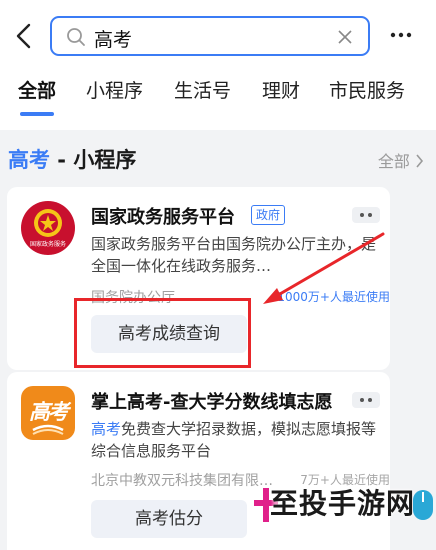 This screenshot has height=550, width=436. What do you see at coordinates (163, 217) in the screenshot?
I see `app-name: 国家政务服务平台` at bounding box center [163, 217].